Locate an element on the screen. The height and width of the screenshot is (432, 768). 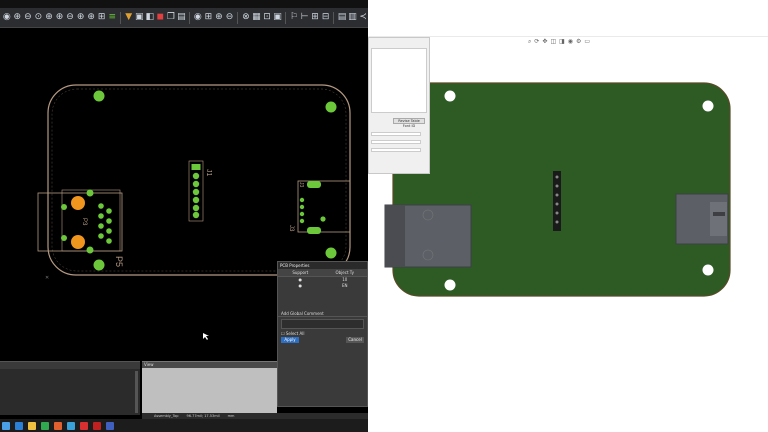
layers-icon: ≡ is located at coordinates (112, 17).